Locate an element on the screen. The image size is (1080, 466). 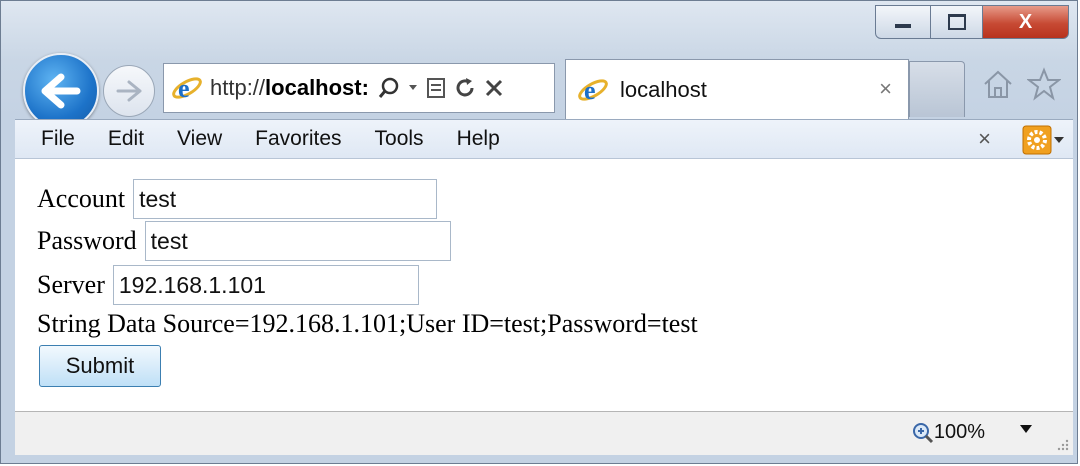
minimize-button is located at coordinates (903, 22).